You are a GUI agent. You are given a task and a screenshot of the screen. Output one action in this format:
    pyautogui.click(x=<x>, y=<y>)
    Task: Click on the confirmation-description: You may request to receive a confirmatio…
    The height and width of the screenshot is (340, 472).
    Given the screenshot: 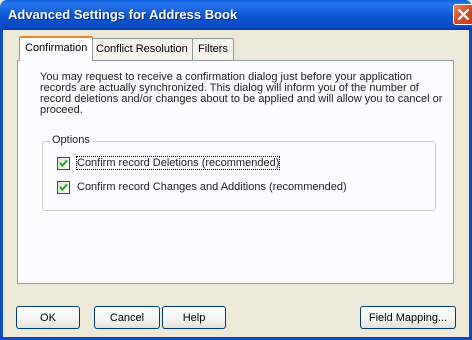 What is the action you would take?
    pyautogui.click(x=241, y=93)
    